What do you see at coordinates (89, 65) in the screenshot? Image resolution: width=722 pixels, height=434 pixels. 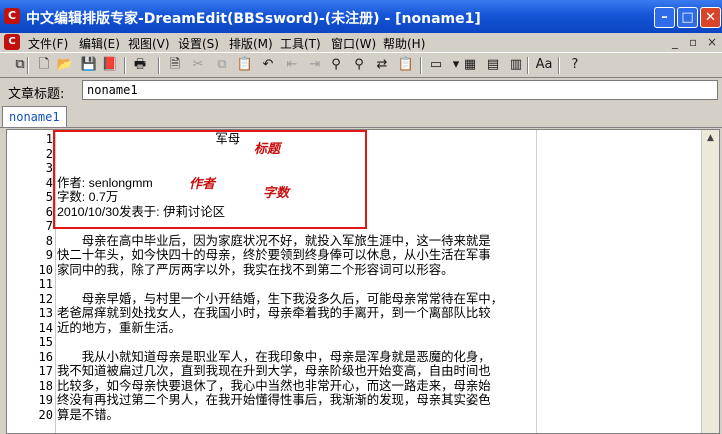 I see `save-icon: 💾` at bounding box center [89, 65].